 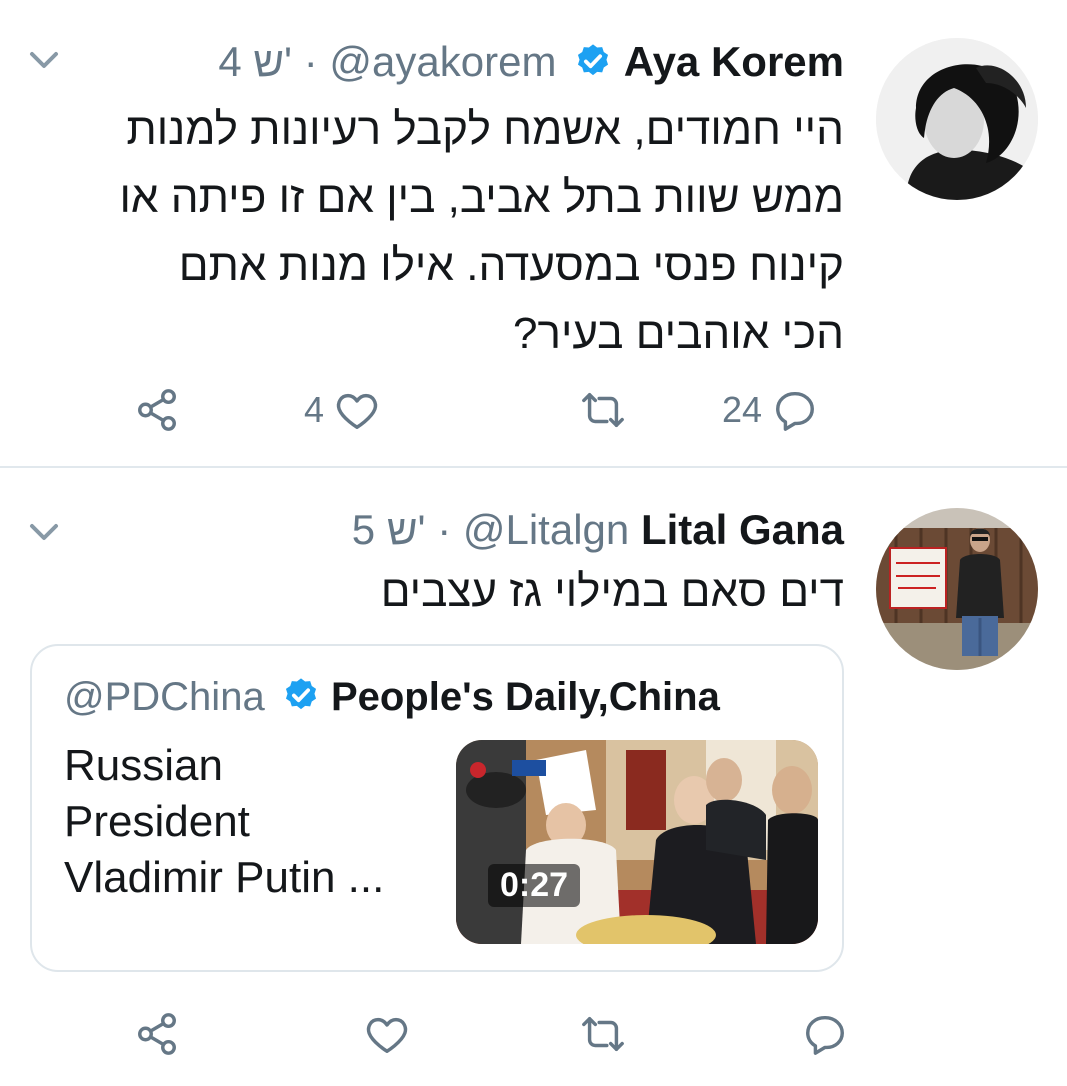 What do you see at coordinates (533, 410) in the screenshot?
I see `tweet-actions: 4 24` at bounding box center [533, 410].